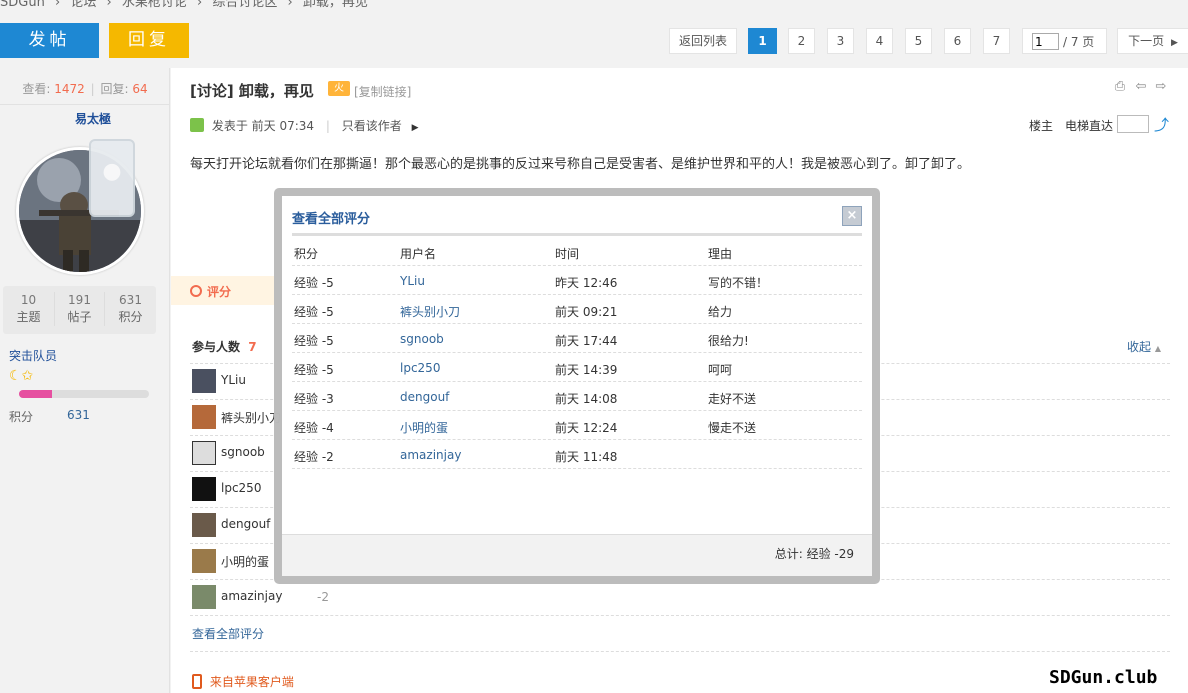 The width and height of the screenshot is (1188, 693). What do you see at coordinates (732, 428) in the screenshot?
I see `rating-reason: 慢走不送` at bounding box center [732, 428].